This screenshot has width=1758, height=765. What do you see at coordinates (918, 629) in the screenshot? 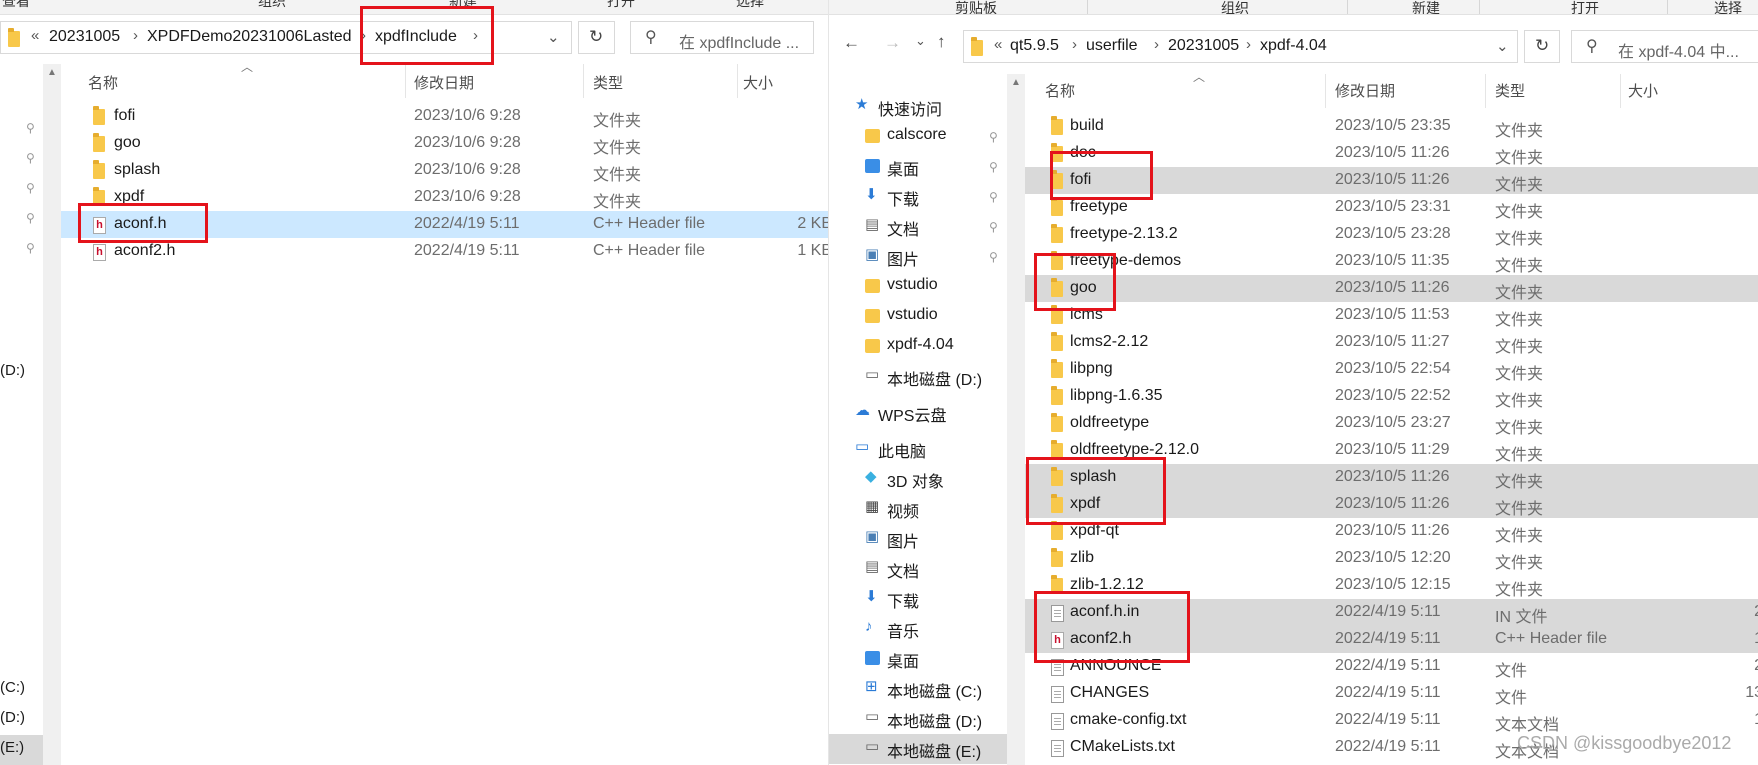
I see `nav-item: ♪ 音乐` at bounding box center [918, 629].